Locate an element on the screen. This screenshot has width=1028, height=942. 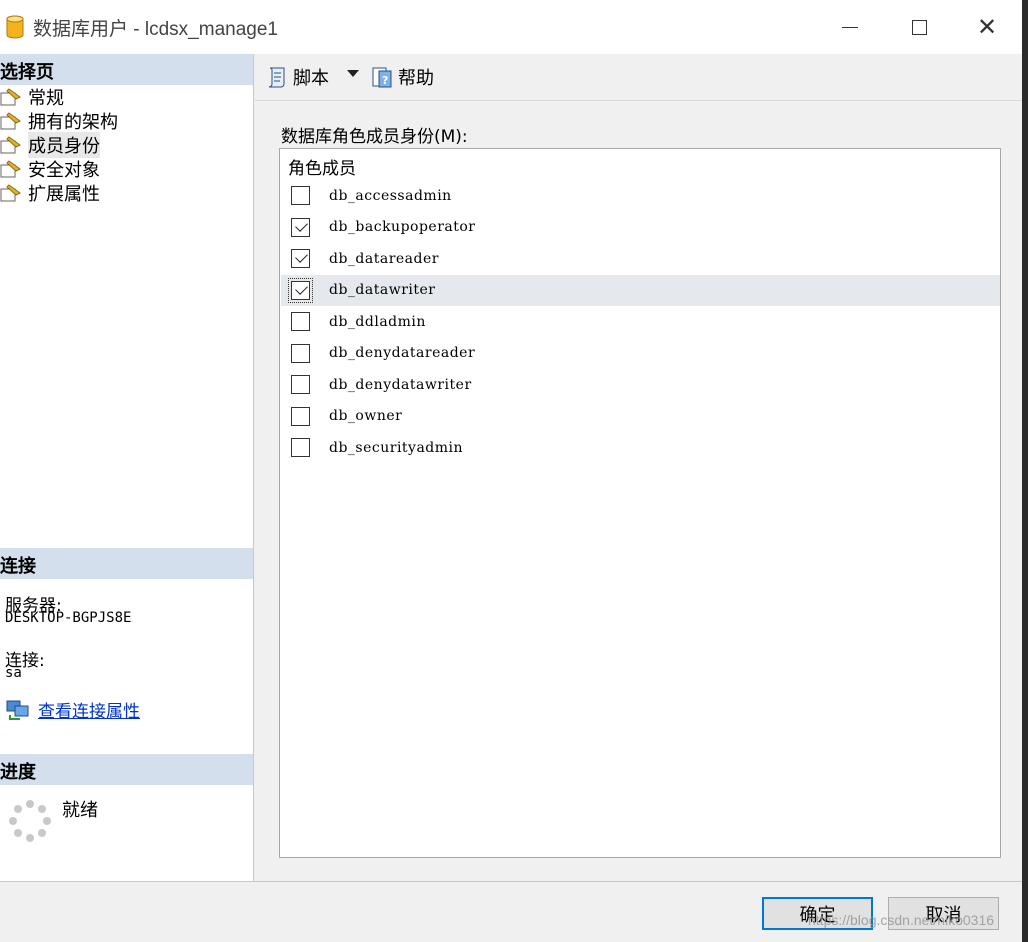
role-members-header: 角色成员 is located at coordinates (322, 169).